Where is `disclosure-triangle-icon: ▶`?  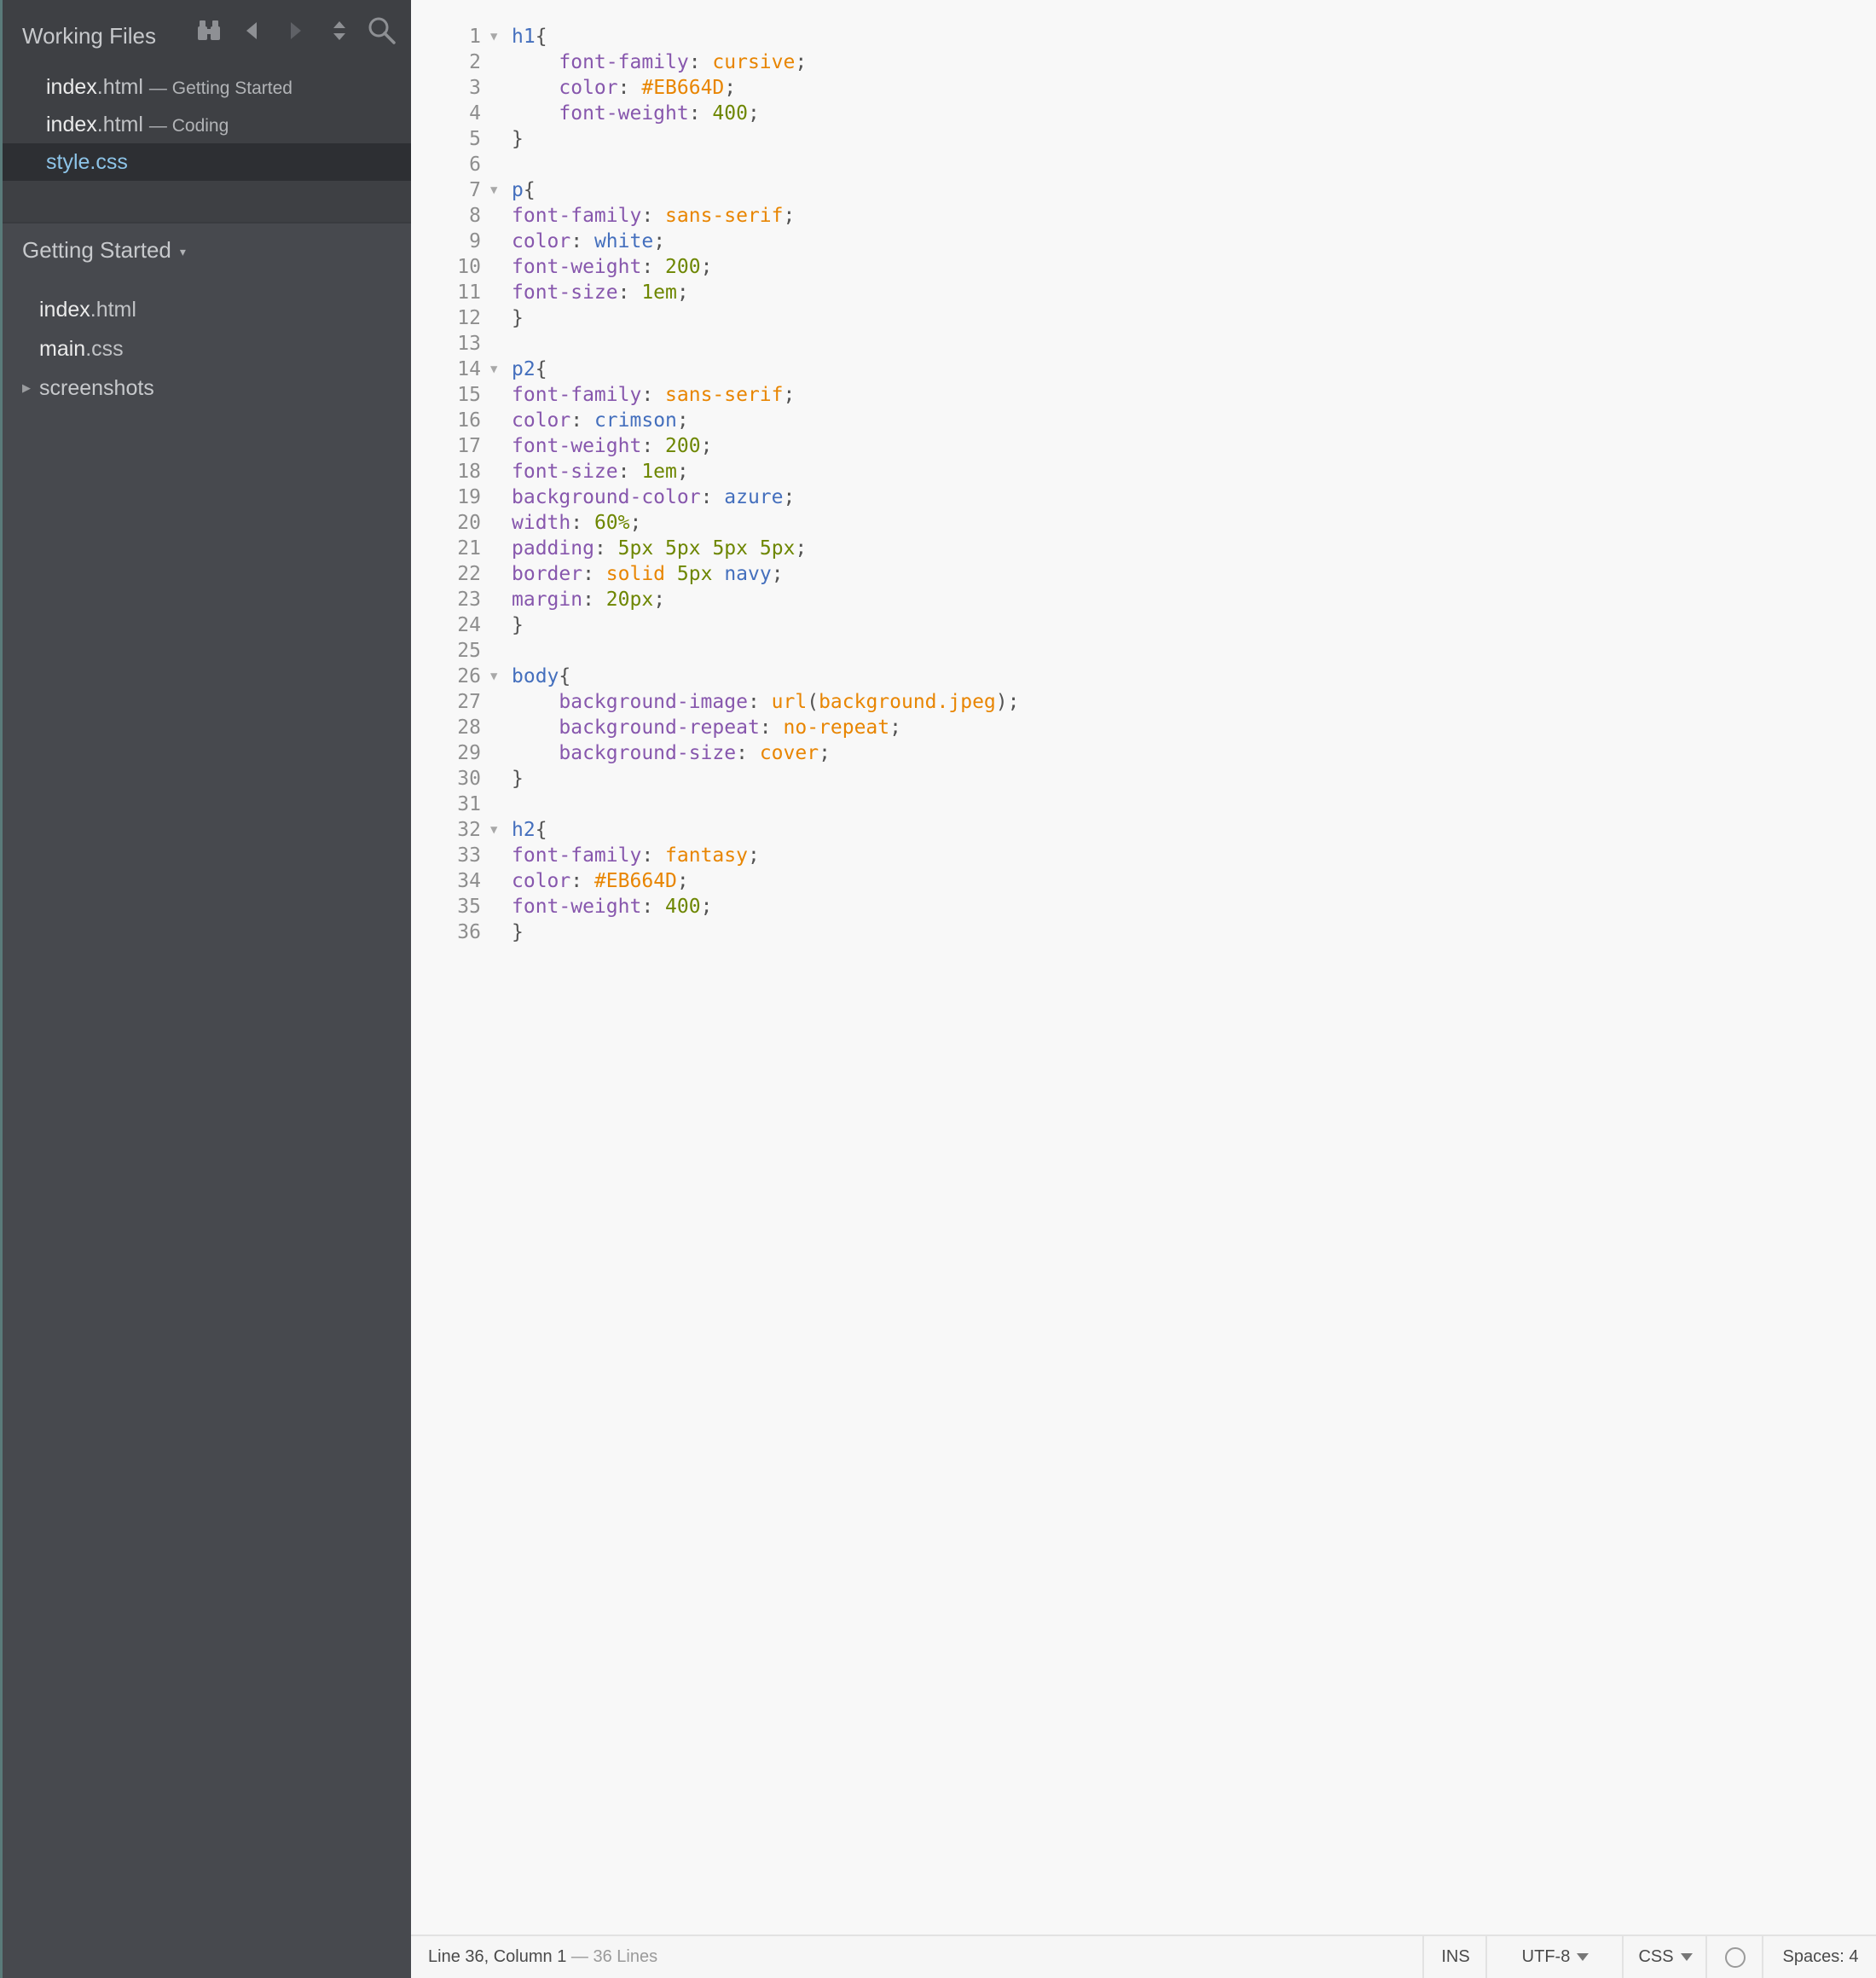 disclosure-triangle-icon: ▶ is located at coordinates (27, 388).